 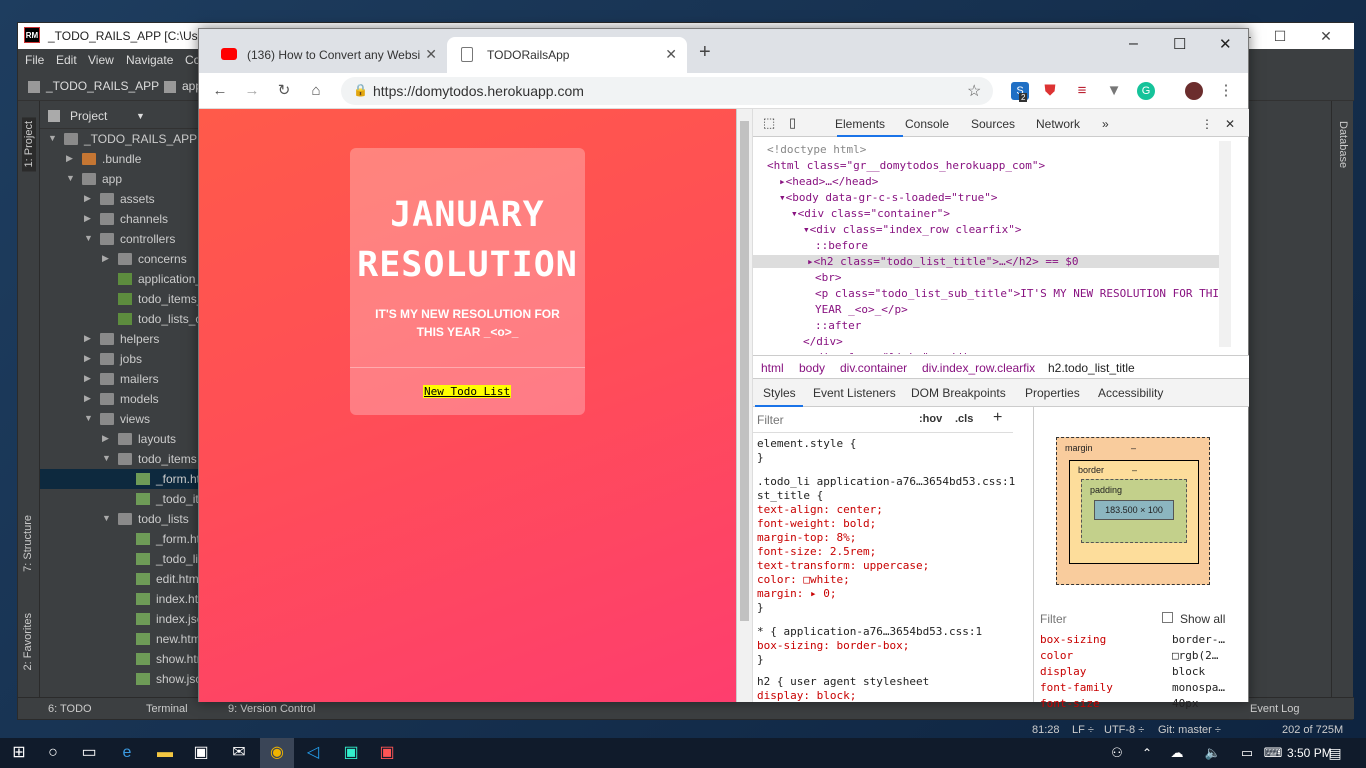 What do you see at coordinates (387, 753) in the screenshot?
I see `rubymine-taskbar-icon: ▣` at bounding box center [387, 753].